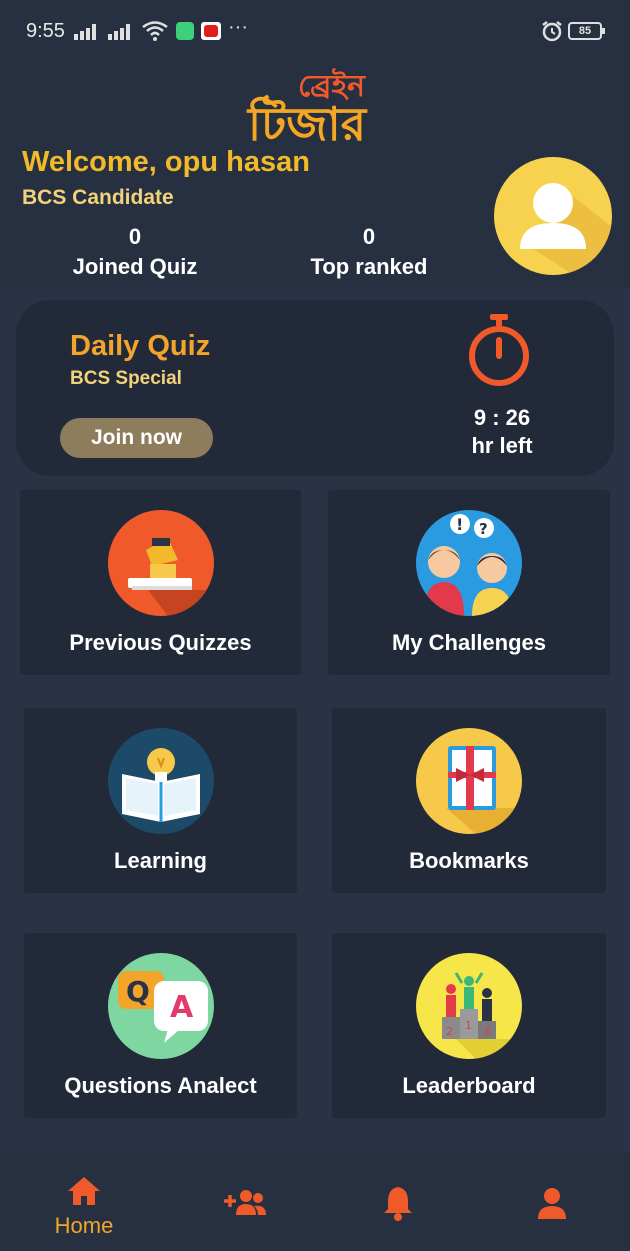 The width and height of the screenshot is (630, 1251). What do you see at coordinates (160, 642) in the screenshot?
I see `previous-quizzes-label: Previous Quizzes` at bounding box center [160, 642].